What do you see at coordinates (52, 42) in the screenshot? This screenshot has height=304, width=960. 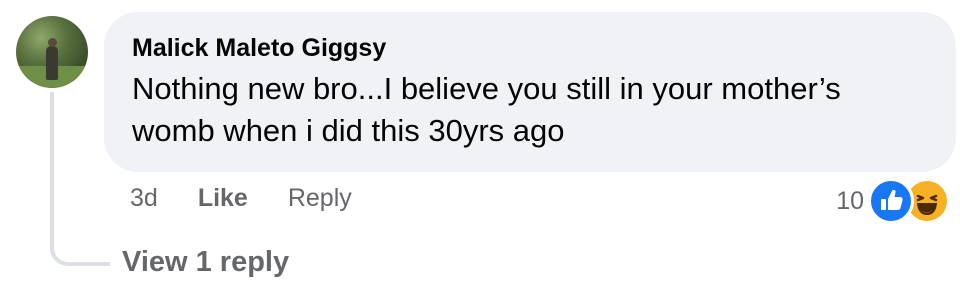 I see `avatar-head` at bounding box center [52, 42].